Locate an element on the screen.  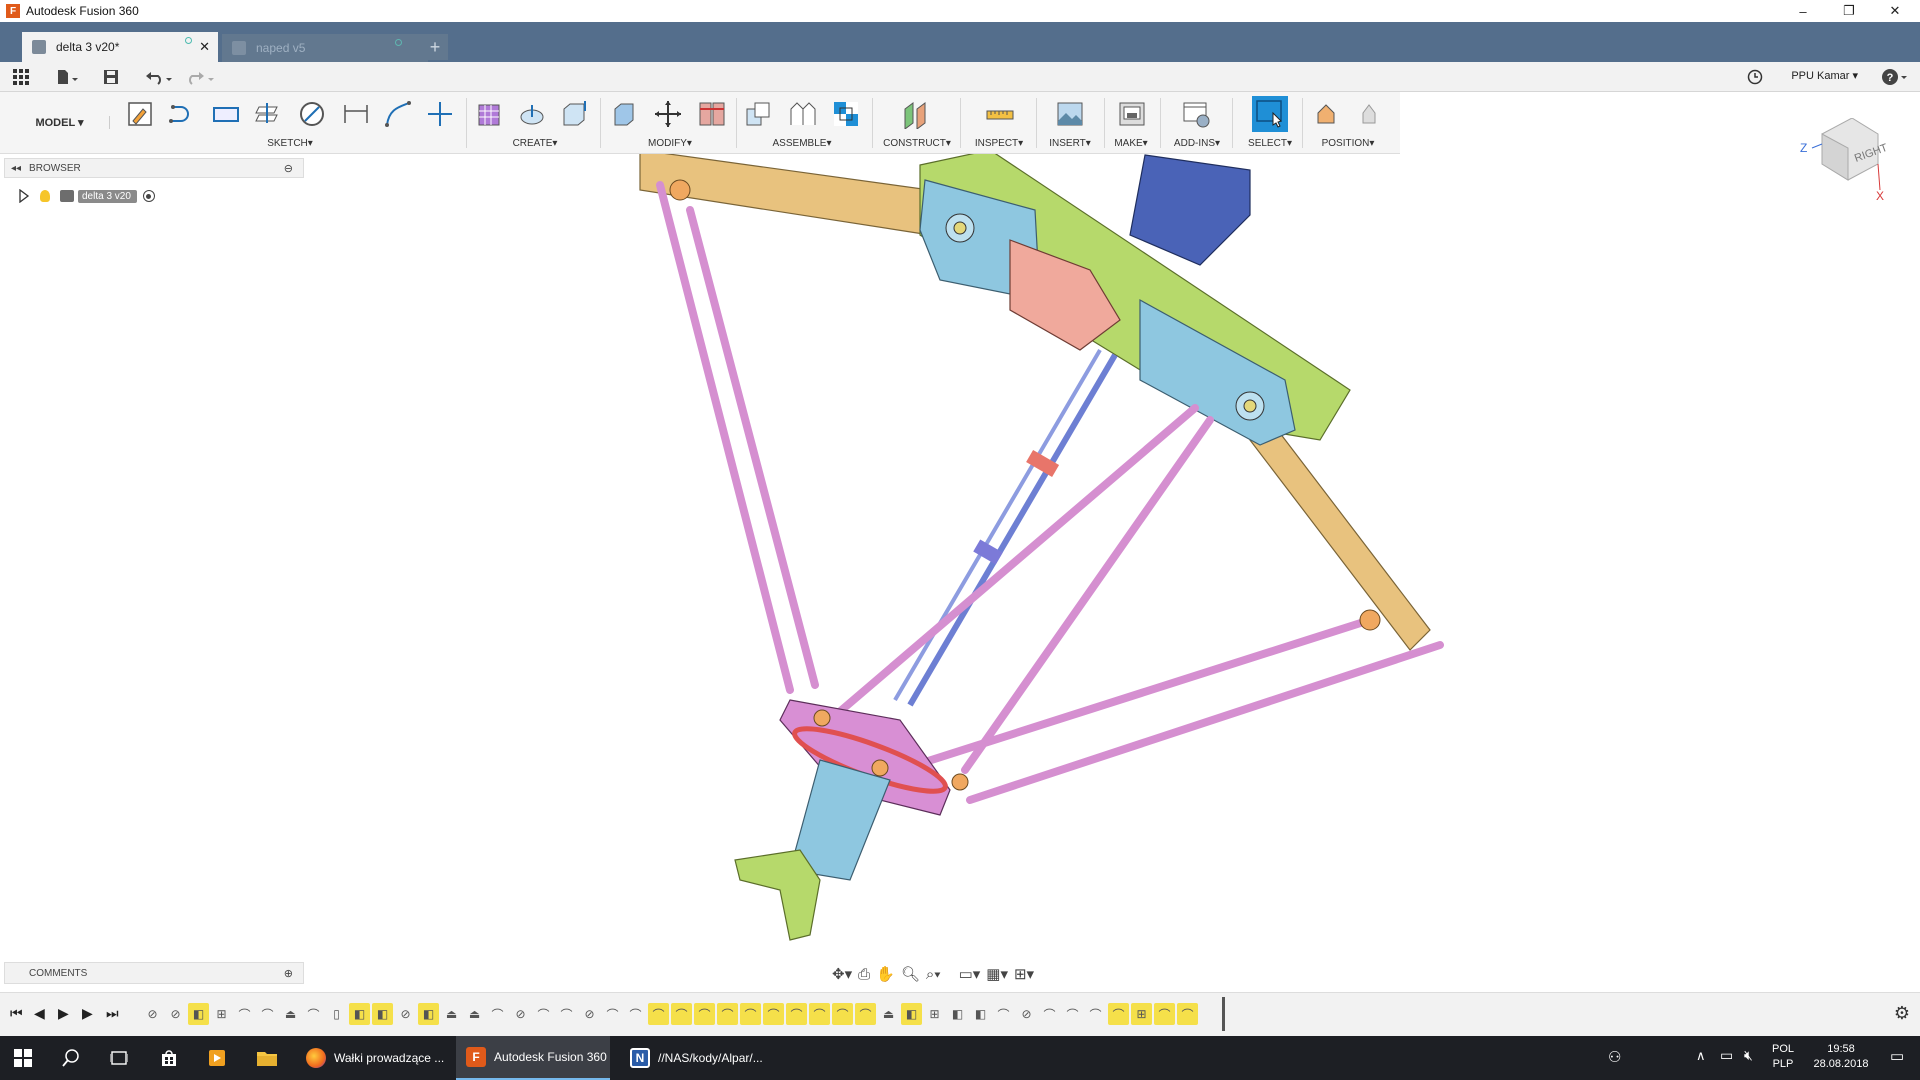
select-tool-icon is located at coordinates (1270, 114).